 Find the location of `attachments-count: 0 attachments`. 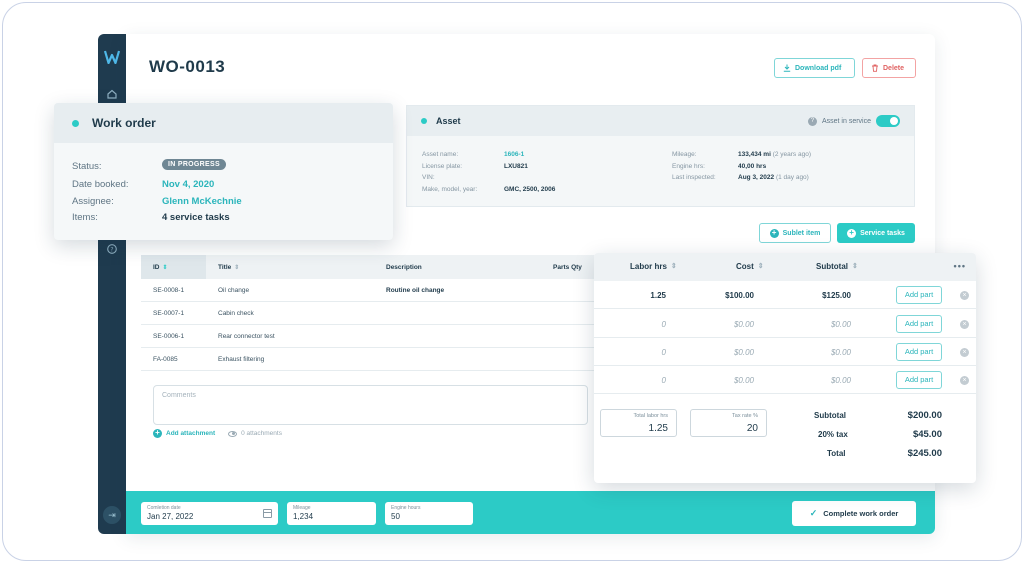

attachments-count: 0 attachments is located at coordinates (255, 433).